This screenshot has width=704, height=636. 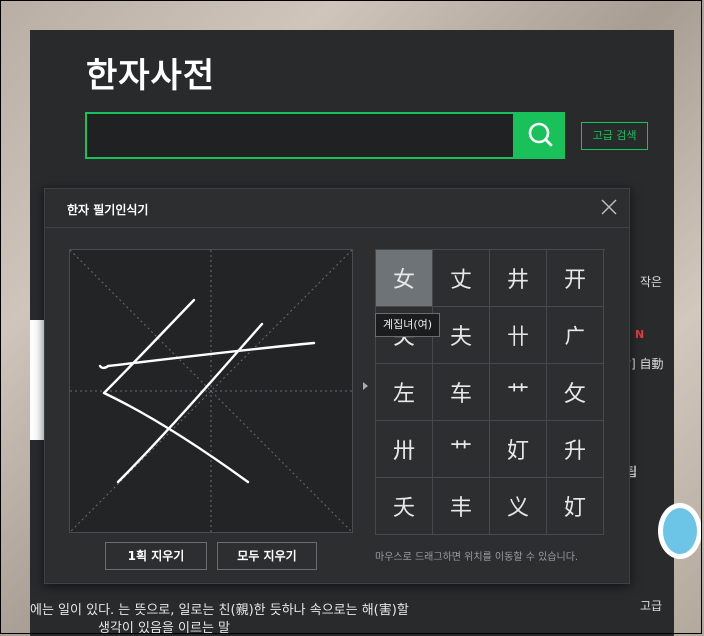 What do you see at coordinates (365, 386) in the screenshot?
I see `arrow-right-icon` at bounding box center [365, 386].